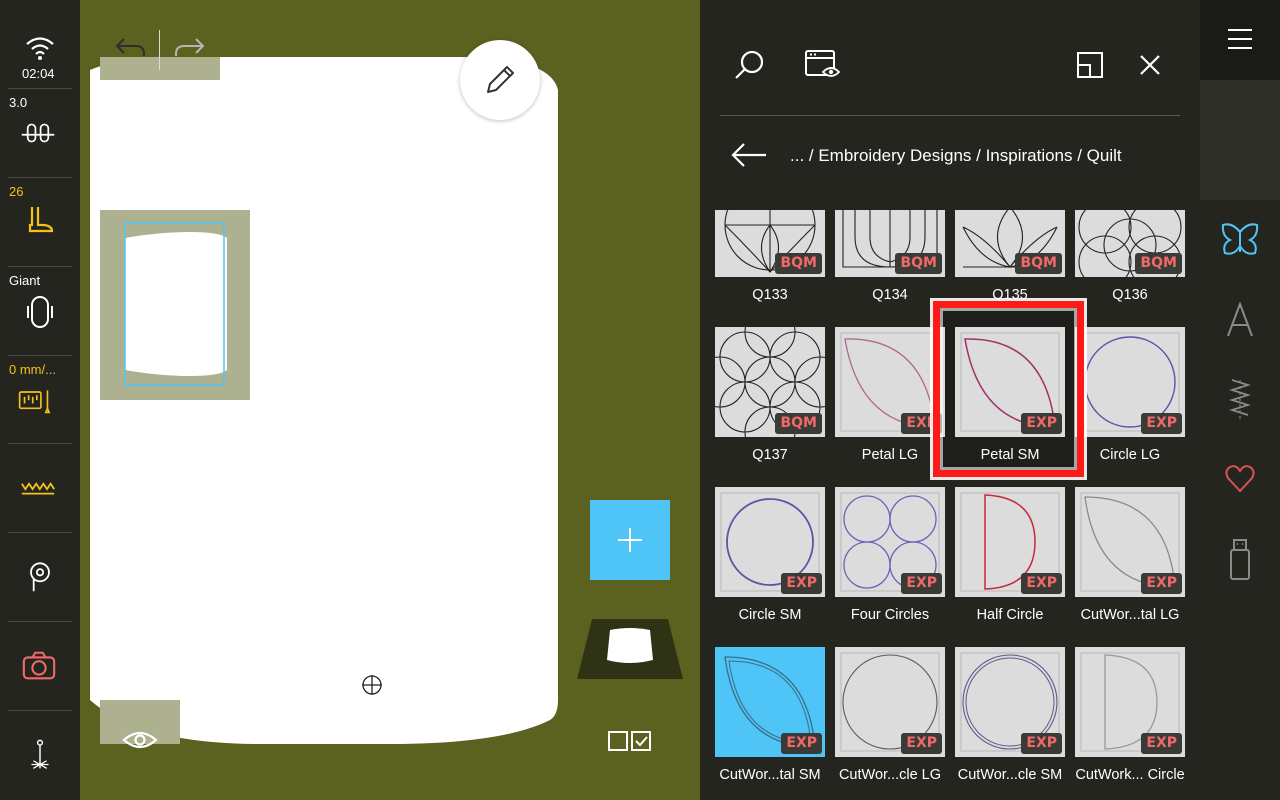 This screenshot has height=800, width=1280. Describe the element at coordinates (159, 50) in the screenshot. I see `toolbar-divider` at that location.